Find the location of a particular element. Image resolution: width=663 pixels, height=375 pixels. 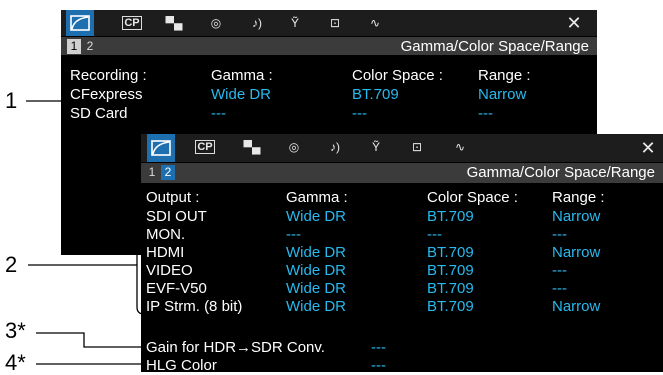

gain-hdr-sdr-value: --- is located at coordinates (378, 347).